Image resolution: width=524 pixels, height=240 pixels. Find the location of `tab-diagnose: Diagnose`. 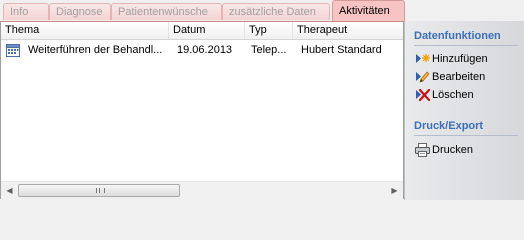

tab-diagnose: Diagnose is located at coordinates (80, 11).